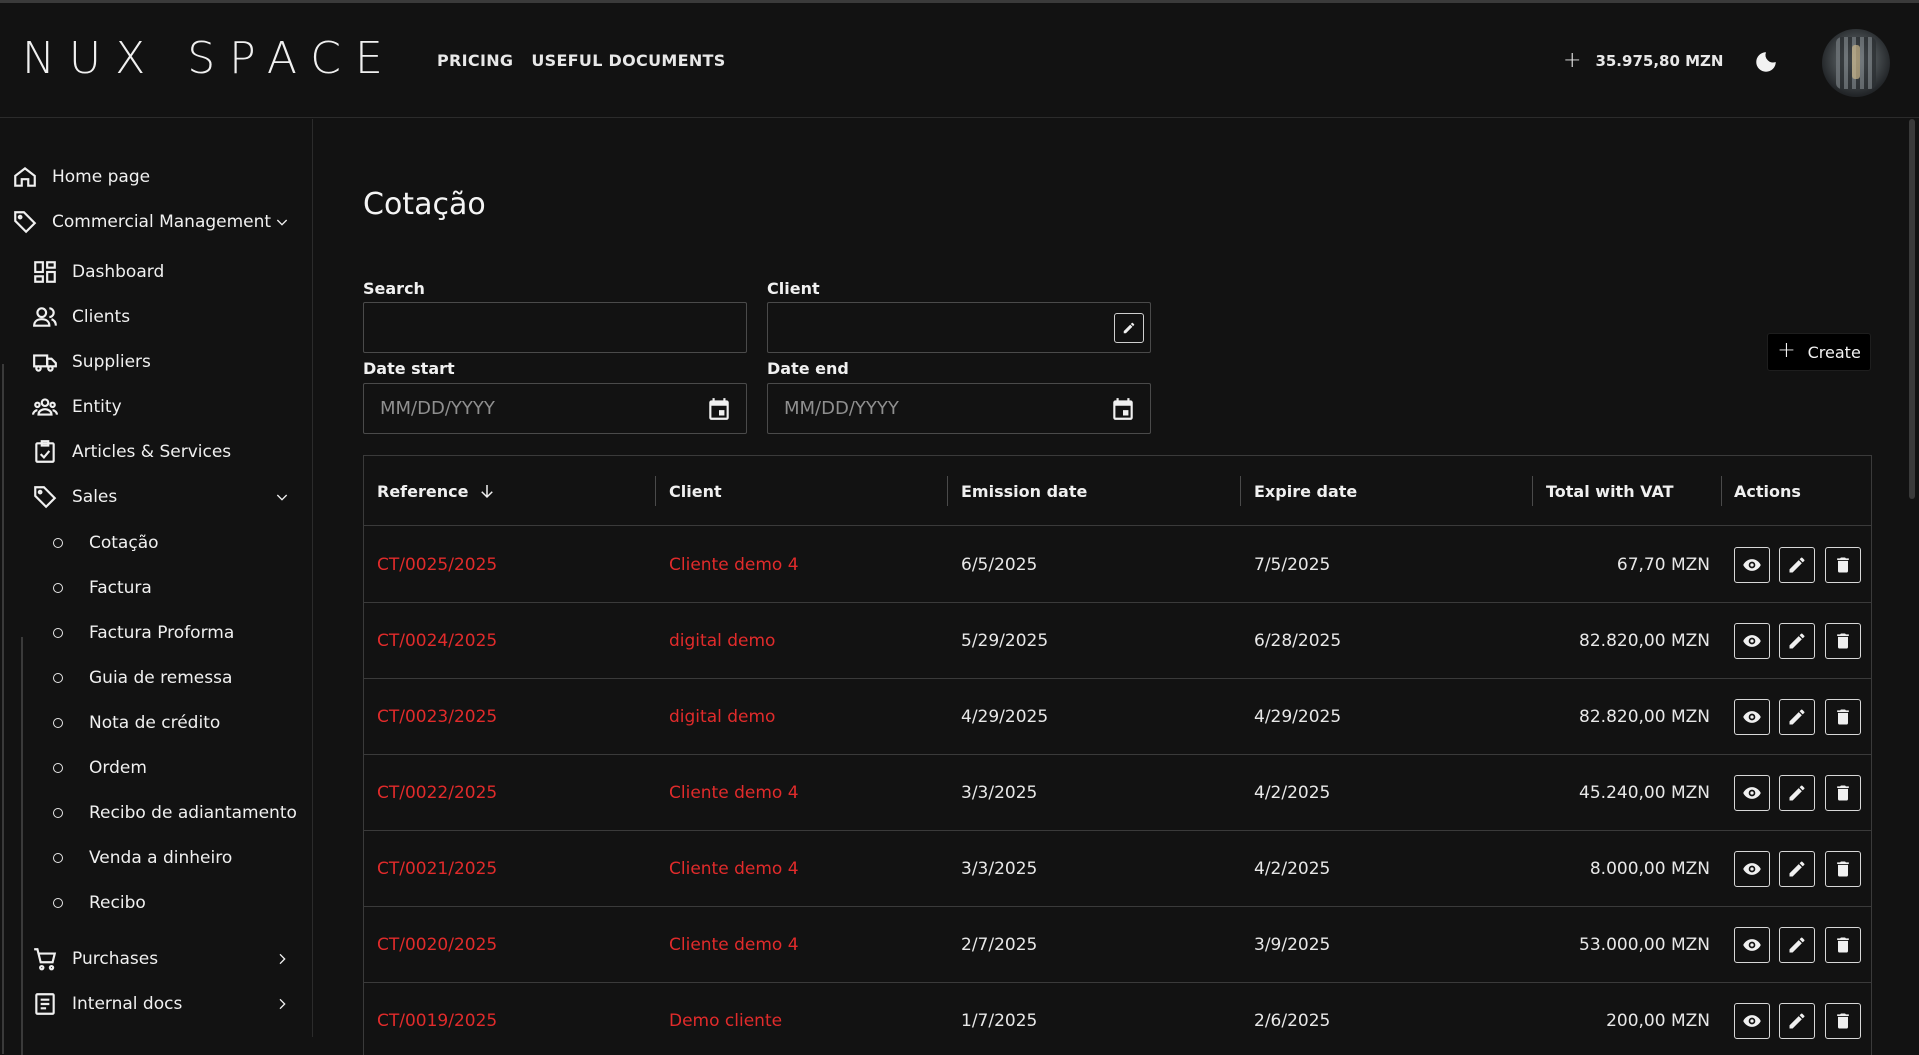 This screenshot has height=1055, width=1919. Describe the element at coordinates (100, 768) in the screenshot. I see `sidebar-subitem-ordem: Ordem` at that location.